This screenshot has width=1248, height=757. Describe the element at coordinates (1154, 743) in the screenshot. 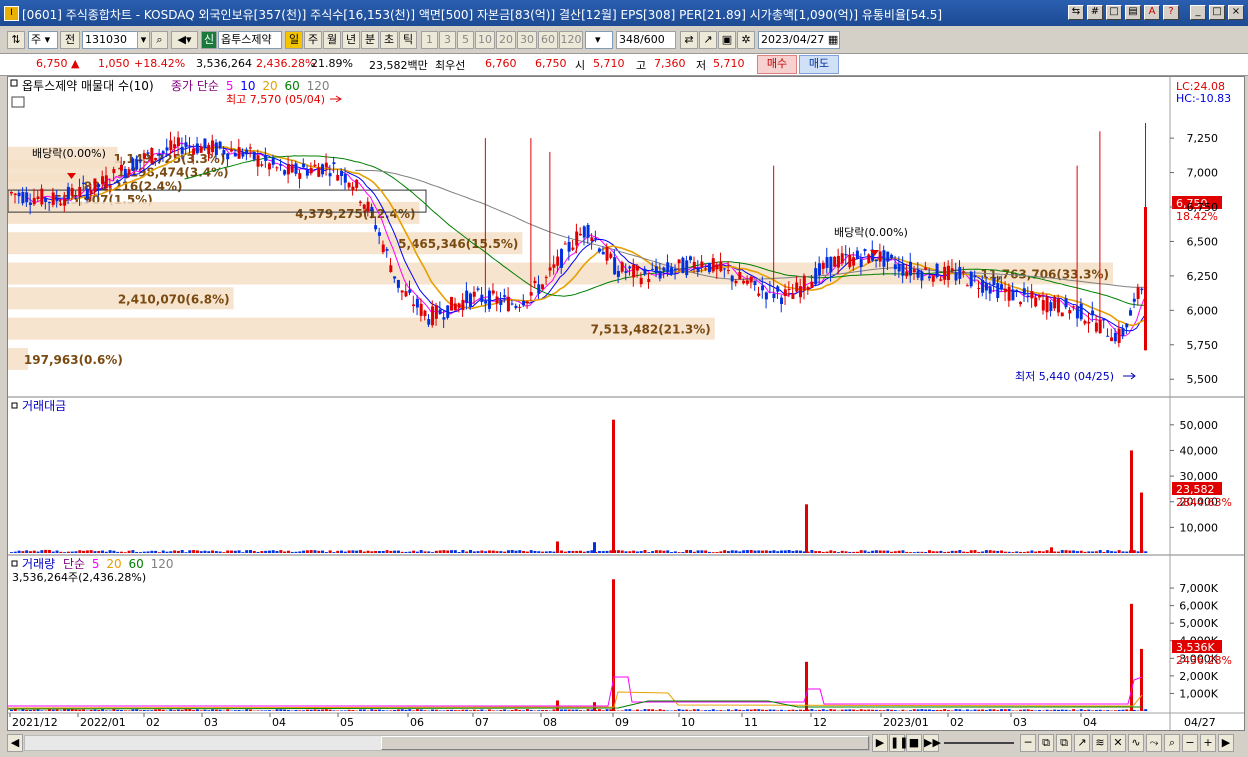

I see `trend-icon: ⤳` at that location.